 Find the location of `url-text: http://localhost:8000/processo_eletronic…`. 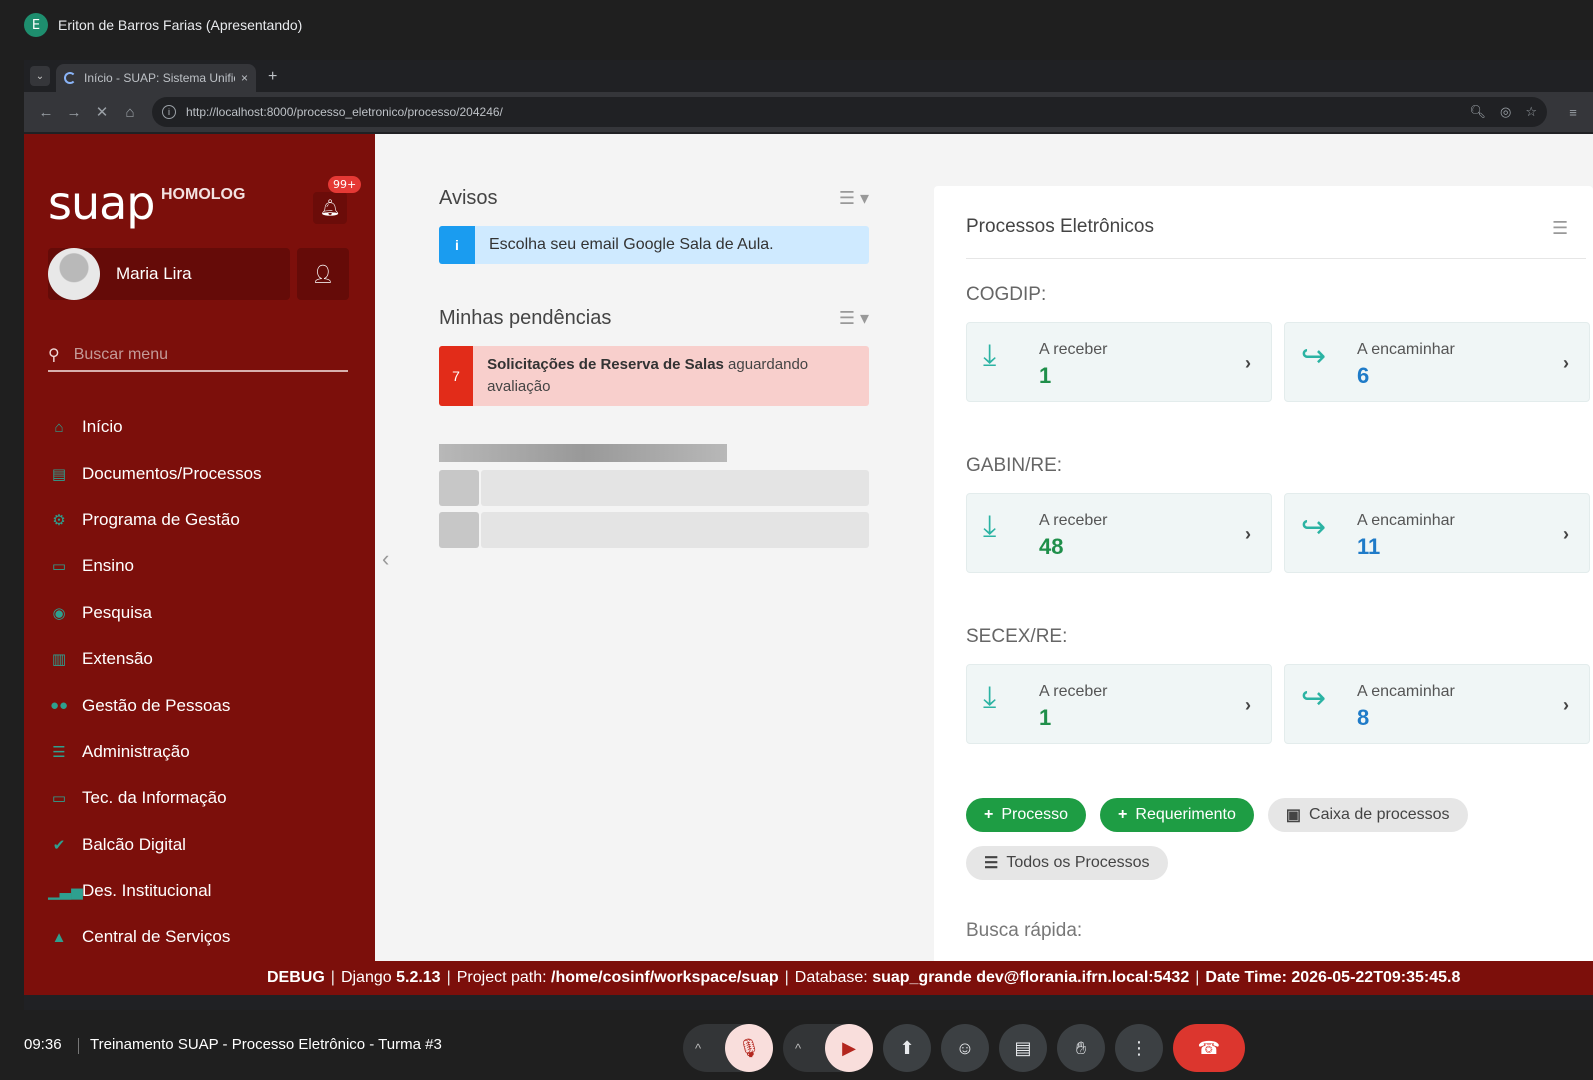

url-text: http://localhost:8000/processo_eletronic… is located at coordinates (344, 112).